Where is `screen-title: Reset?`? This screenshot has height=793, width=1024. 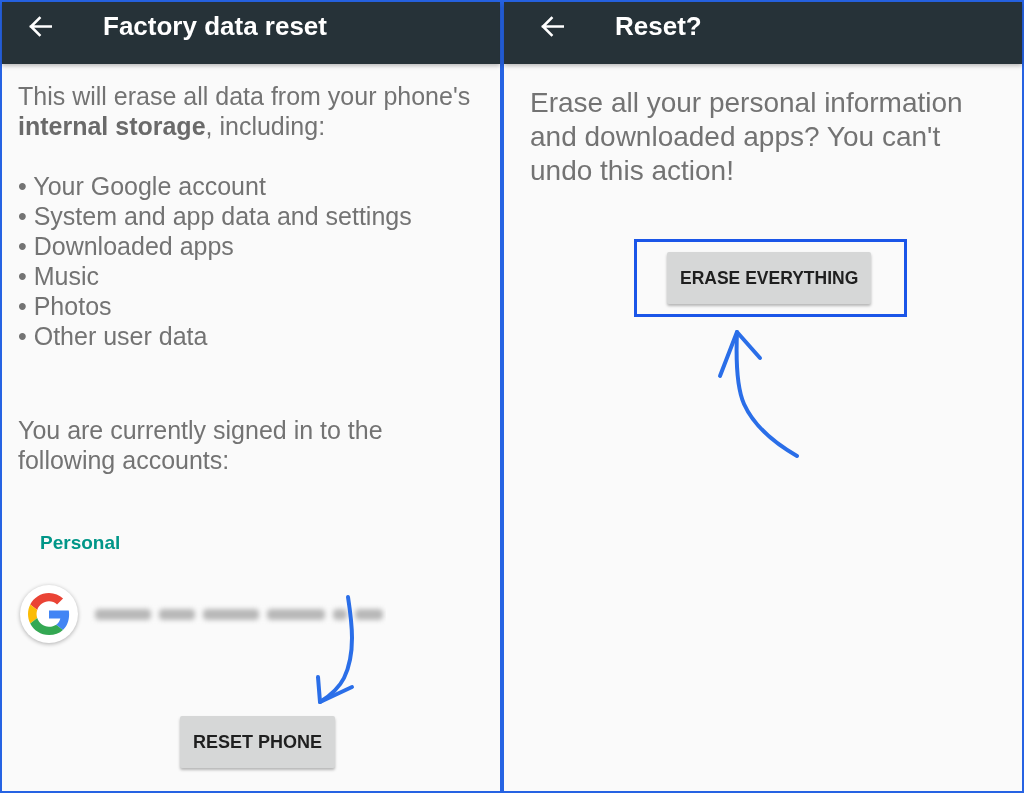
screen-title: Reset? is located at coordinates (658, 26).